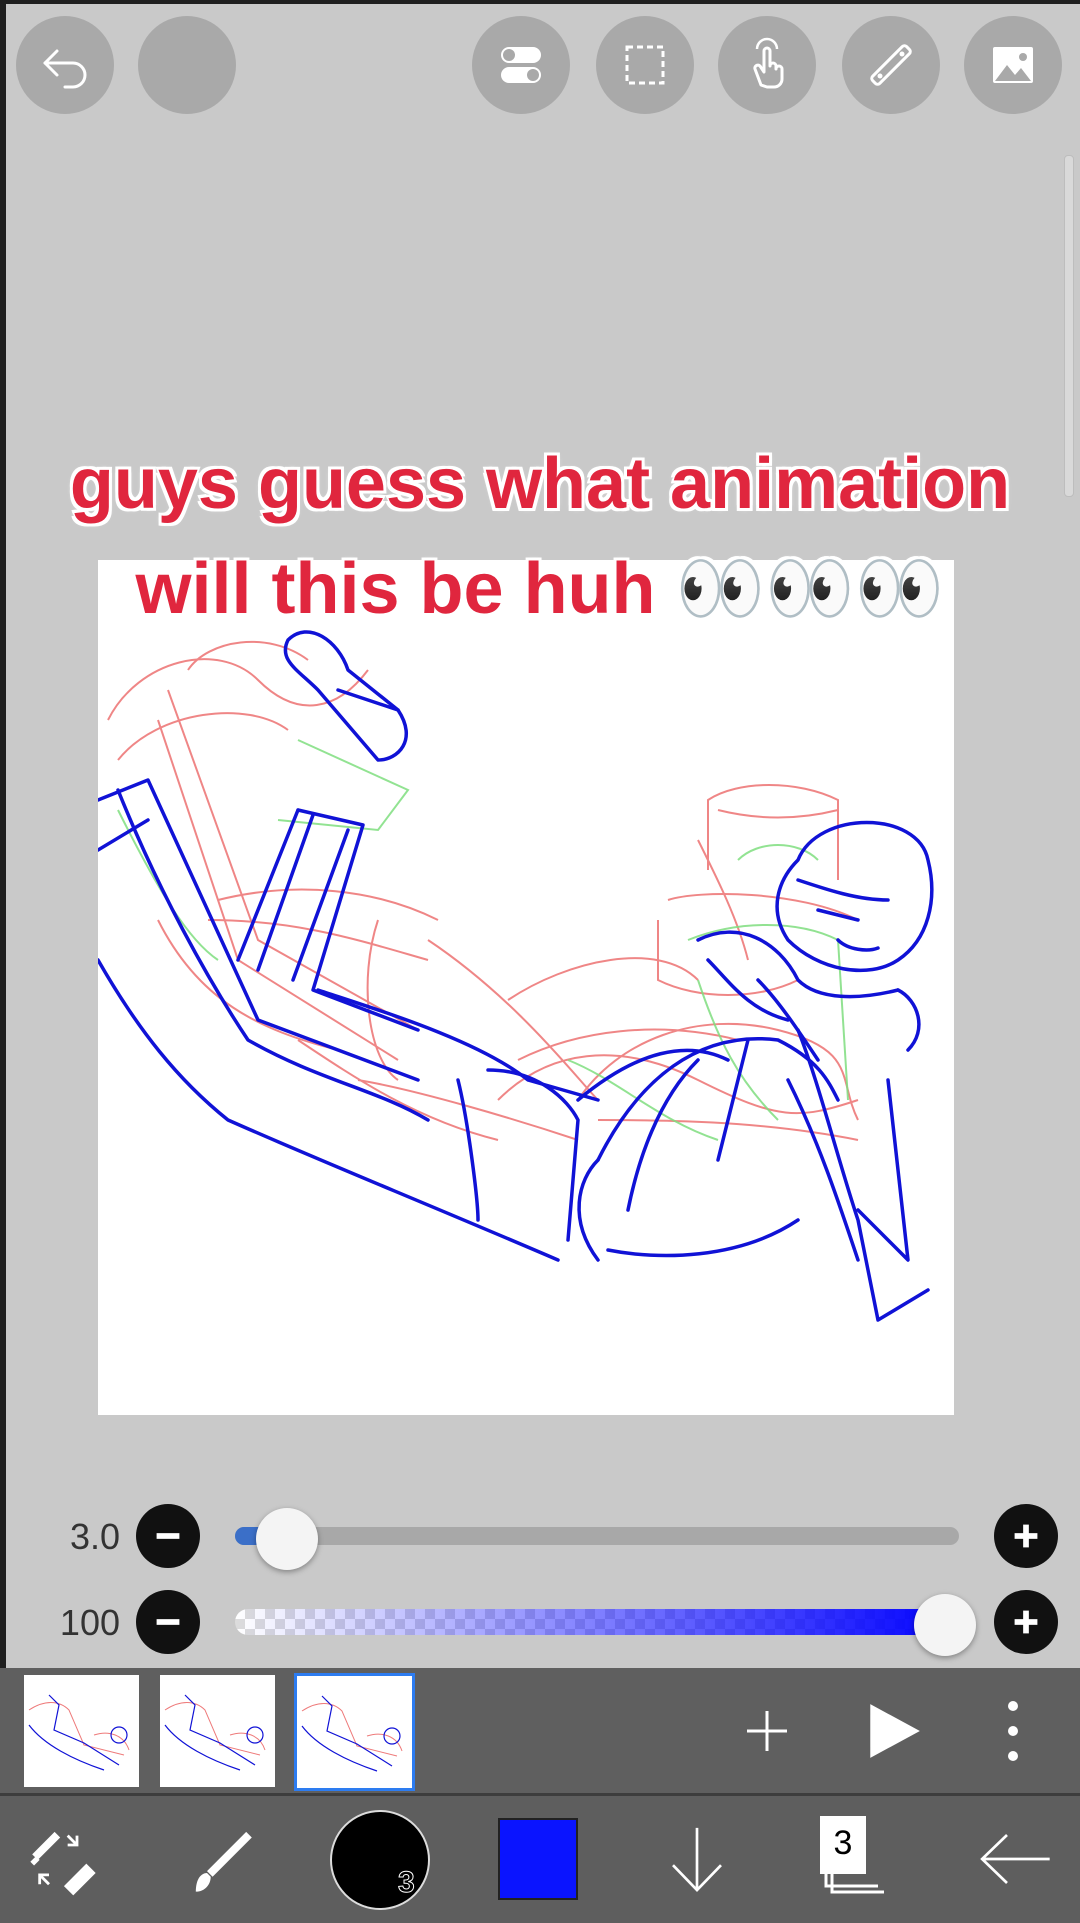  I want to click on primary-color-picker, so click(380, 1860).